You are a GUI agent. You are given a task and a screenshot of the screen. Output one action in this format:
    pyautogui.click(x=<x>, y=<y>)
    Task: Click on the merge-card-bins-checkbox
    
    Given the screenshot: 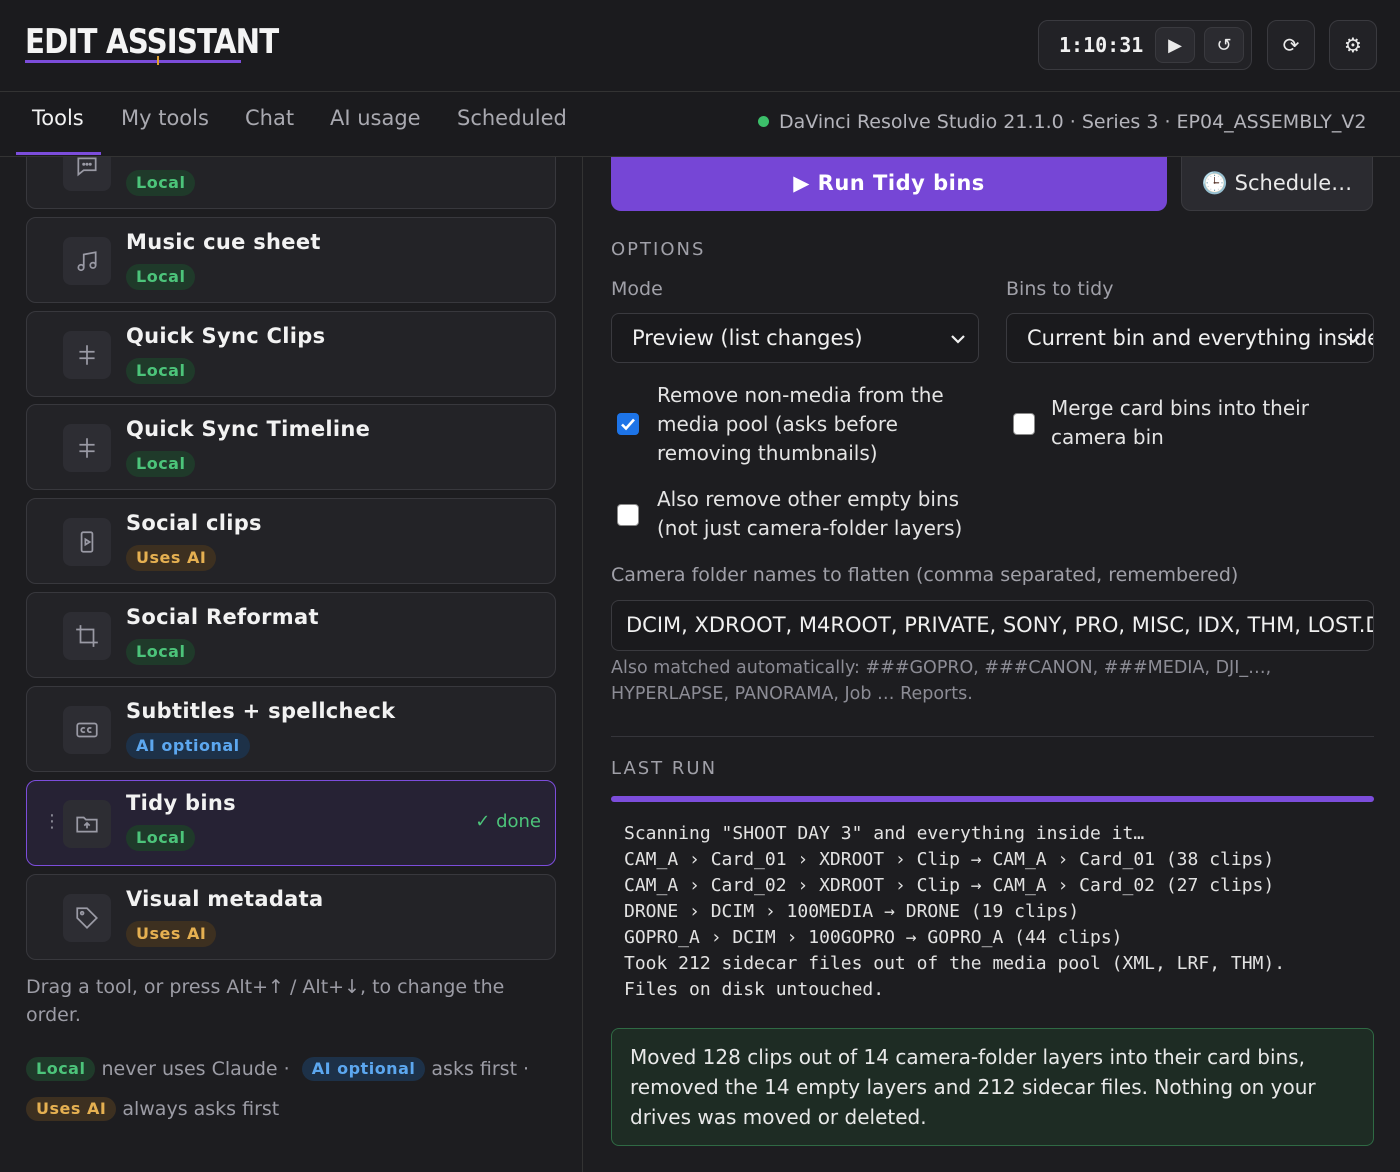 What is the action you would take?
    pyautogui.click(x=1024, y=424)
    